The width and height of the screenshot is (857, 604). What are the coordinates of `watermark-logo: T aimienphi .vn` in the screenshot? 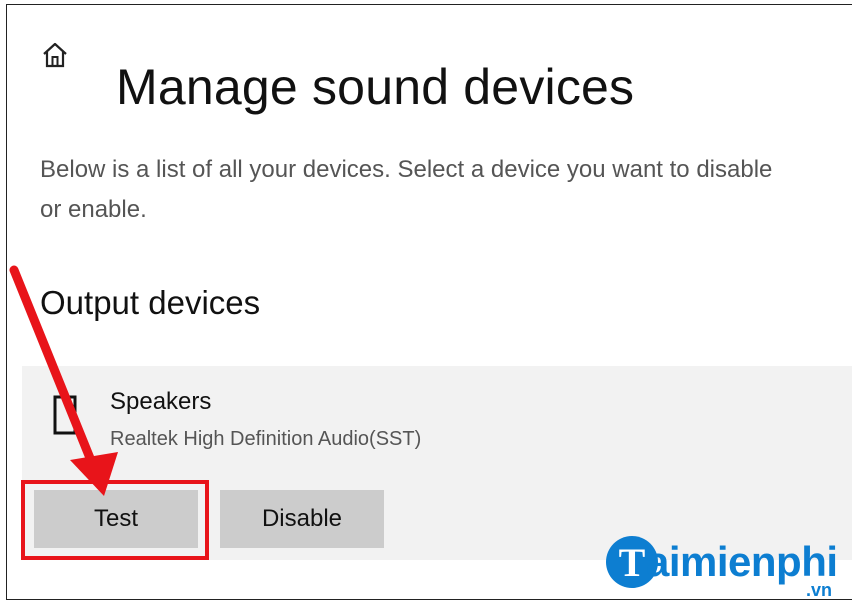 It's located at (726, 568).